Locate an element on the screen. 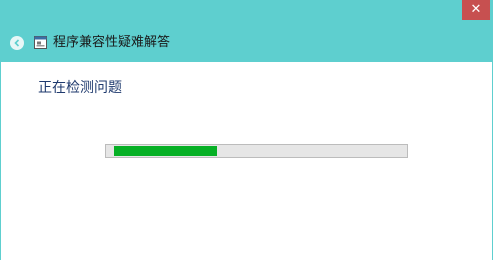 This screenshot has width=493, height=260. back-button is located at coordinates (17, 43).